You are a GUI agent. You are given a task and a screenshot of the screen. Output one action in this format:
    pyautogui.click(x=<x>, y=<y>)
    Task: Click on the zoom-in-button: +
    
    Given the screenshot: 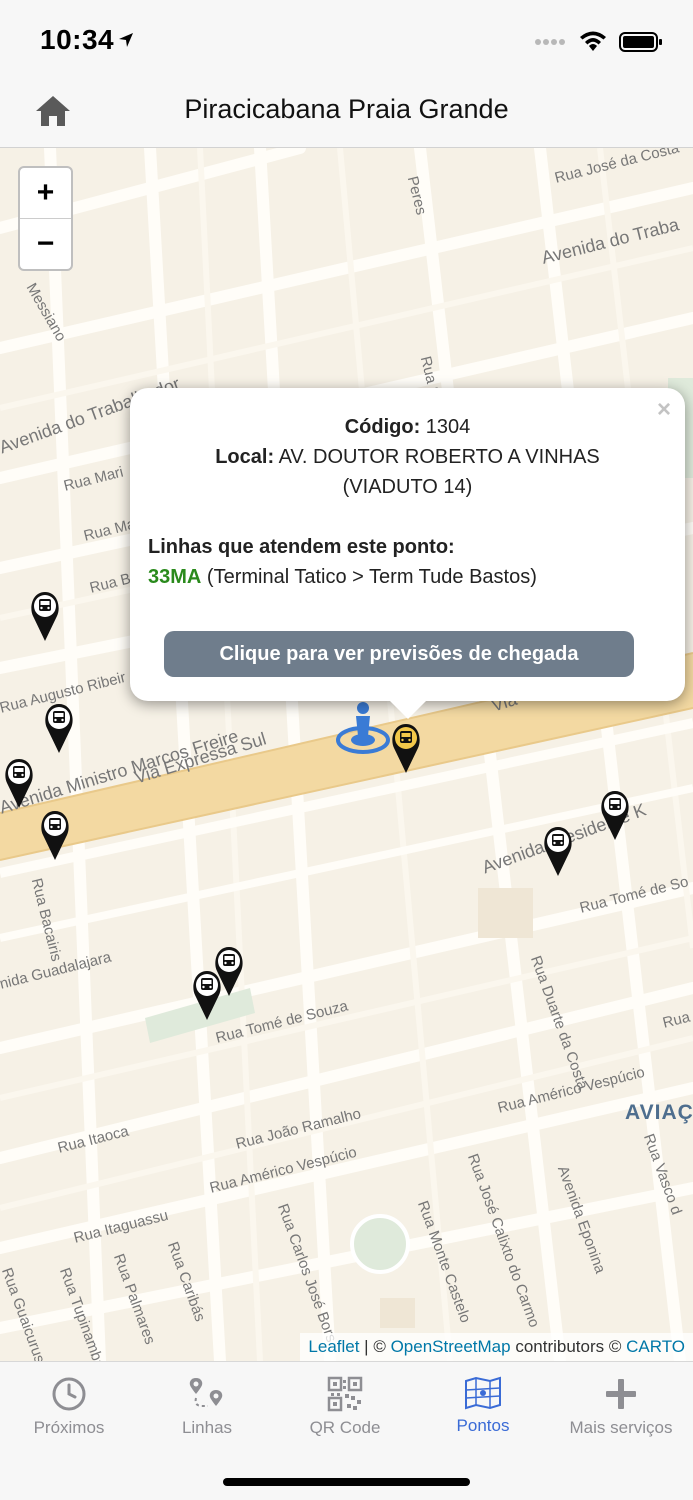 What is the action you would take?
    pyautogui.click(x=45, y=193)
    